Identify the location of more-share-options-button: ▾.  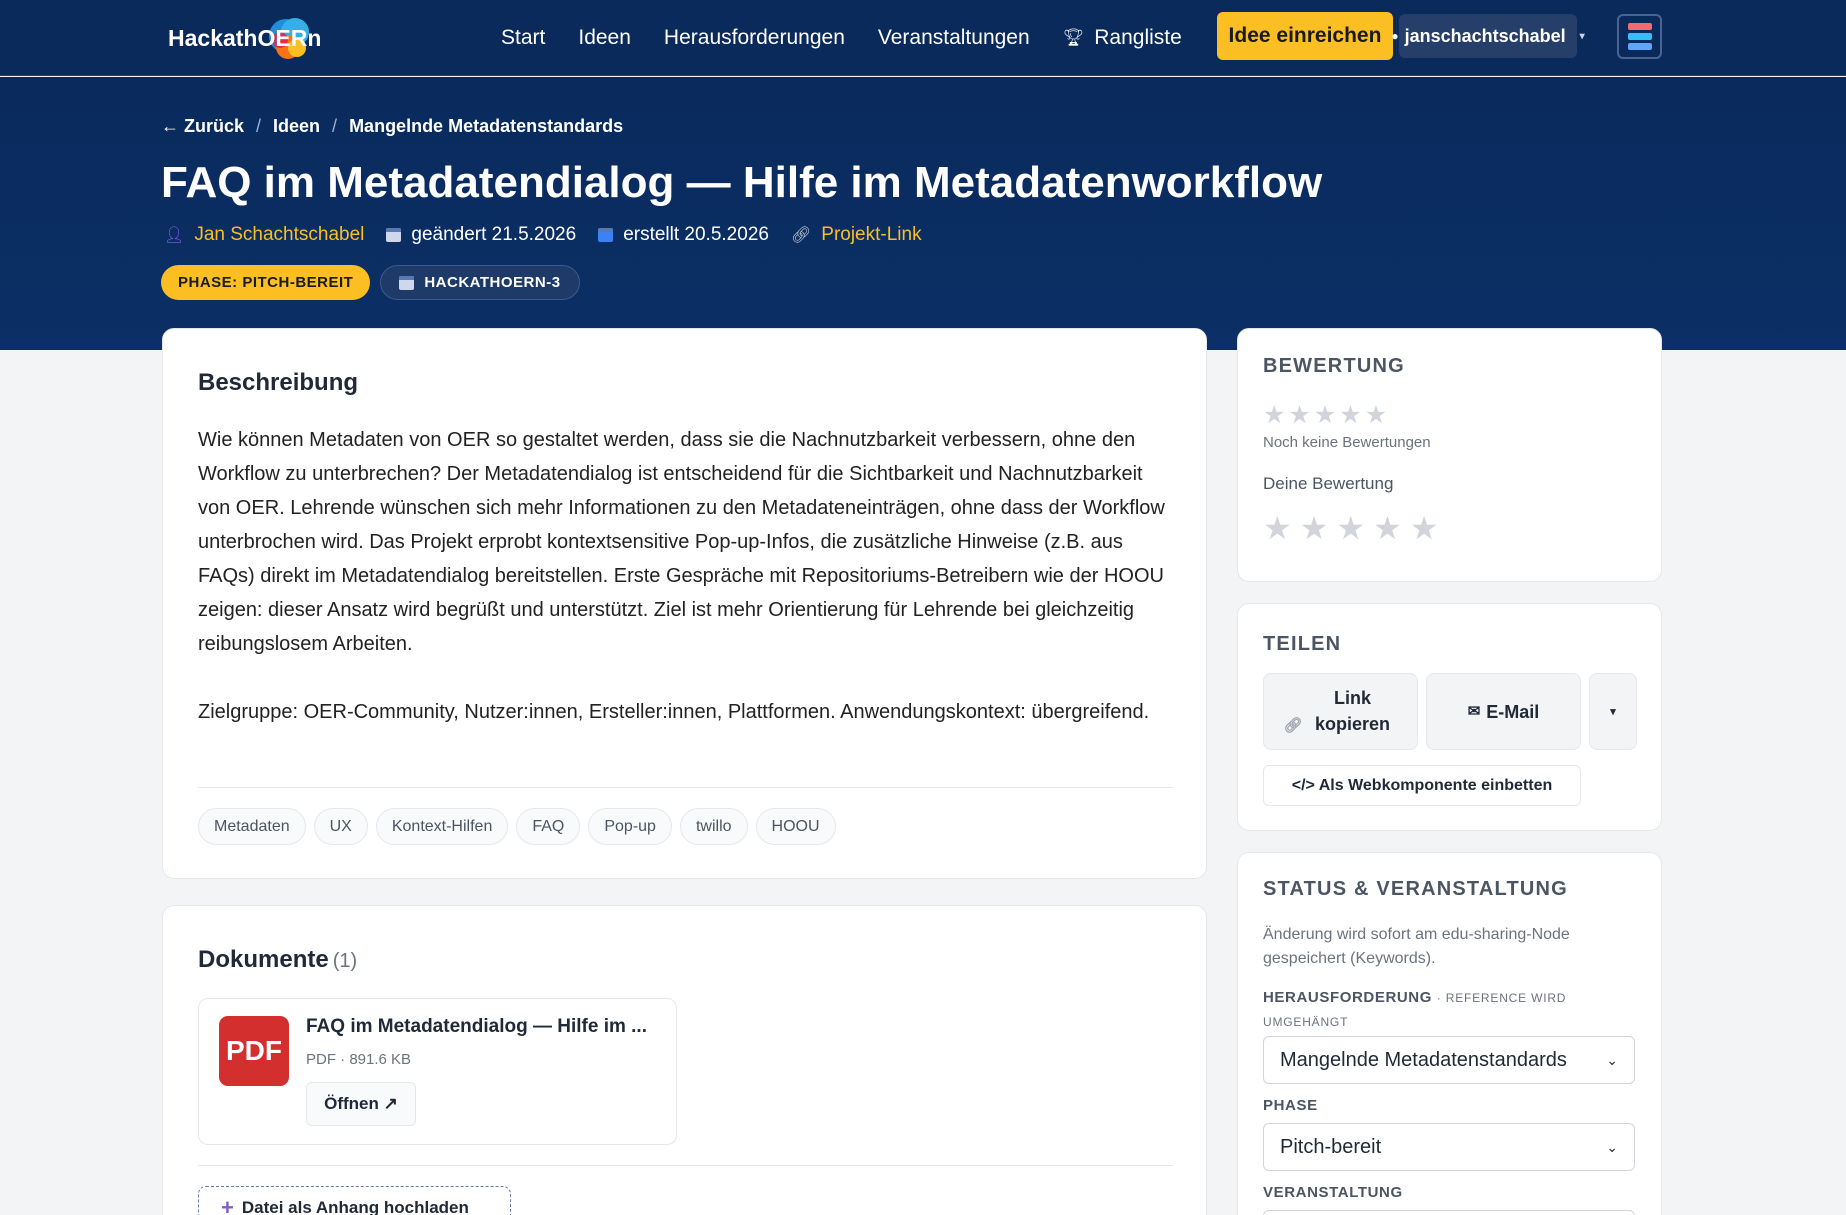
(1613, 711).